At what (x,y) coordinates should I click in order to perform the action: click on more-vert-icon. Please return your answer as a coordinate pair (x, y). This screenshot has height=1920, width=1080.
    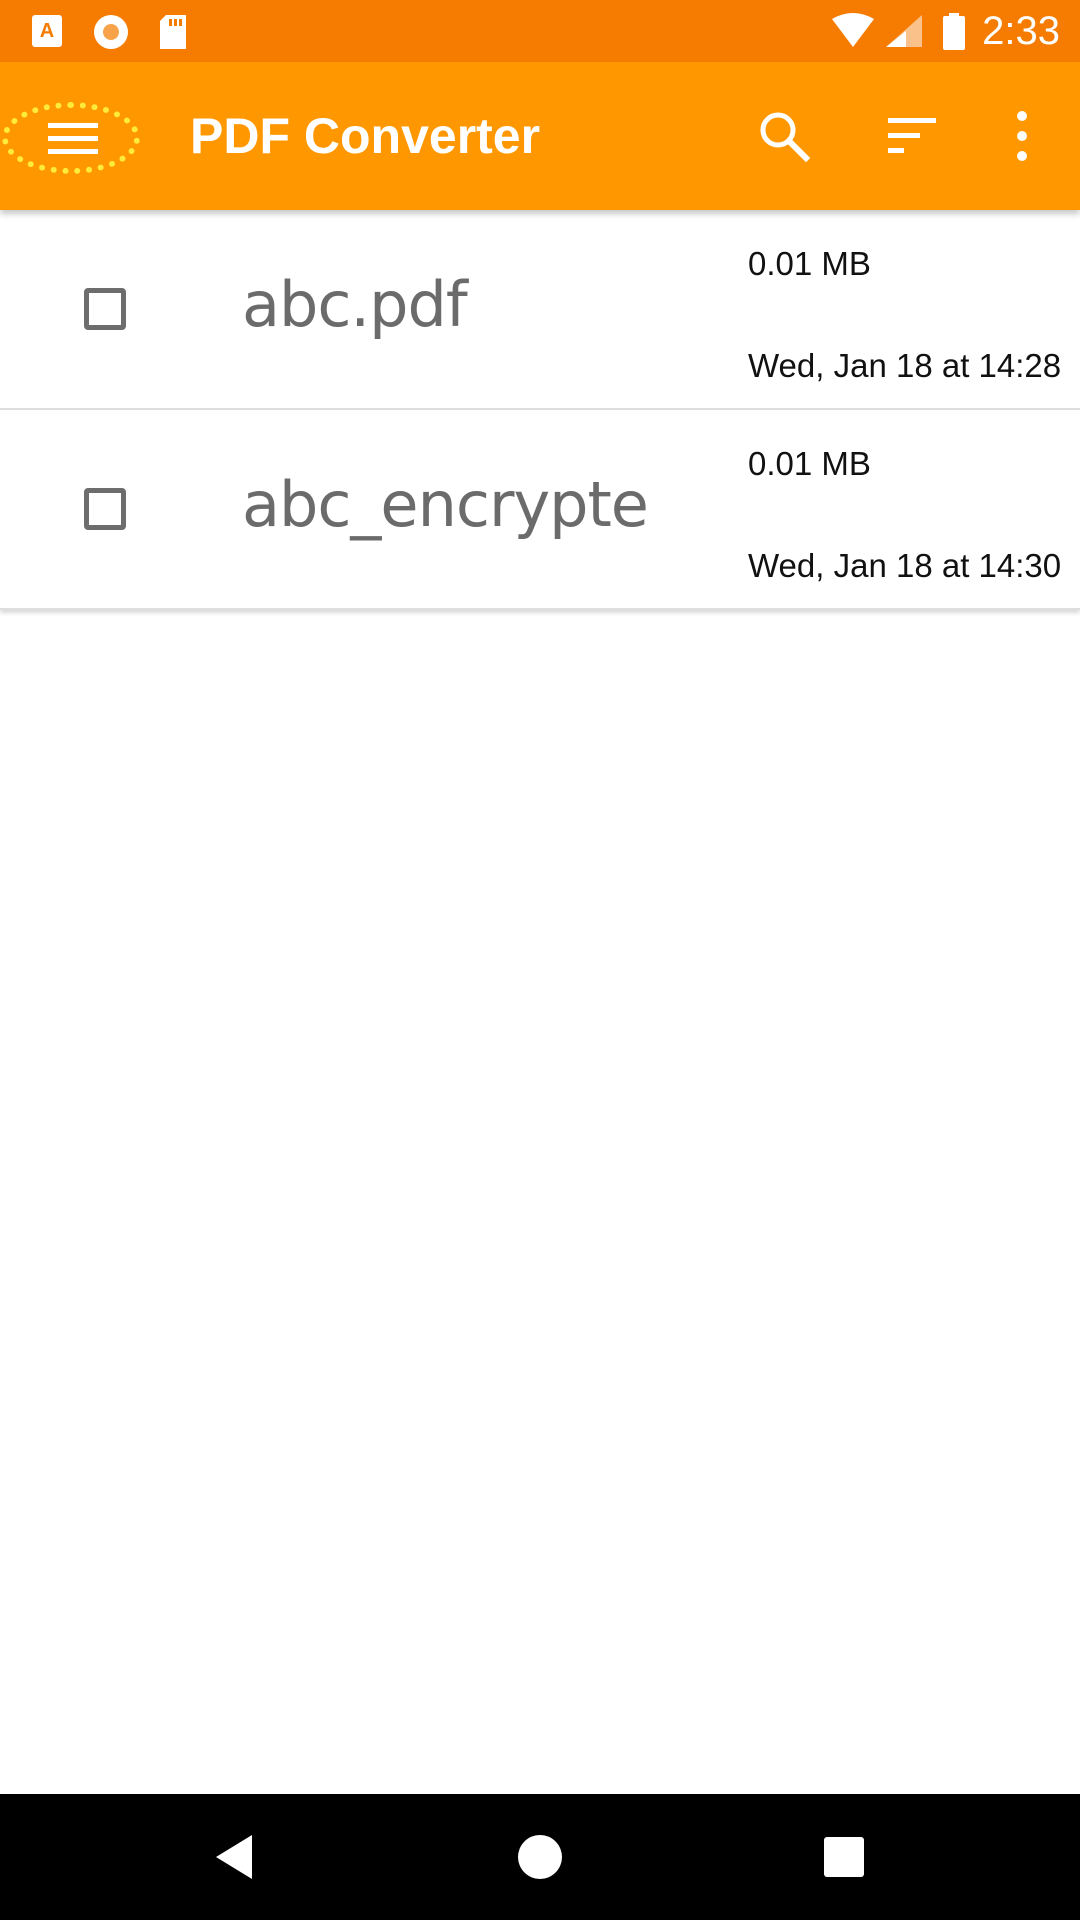
    Looking at the image, I should click on (1022, 136).